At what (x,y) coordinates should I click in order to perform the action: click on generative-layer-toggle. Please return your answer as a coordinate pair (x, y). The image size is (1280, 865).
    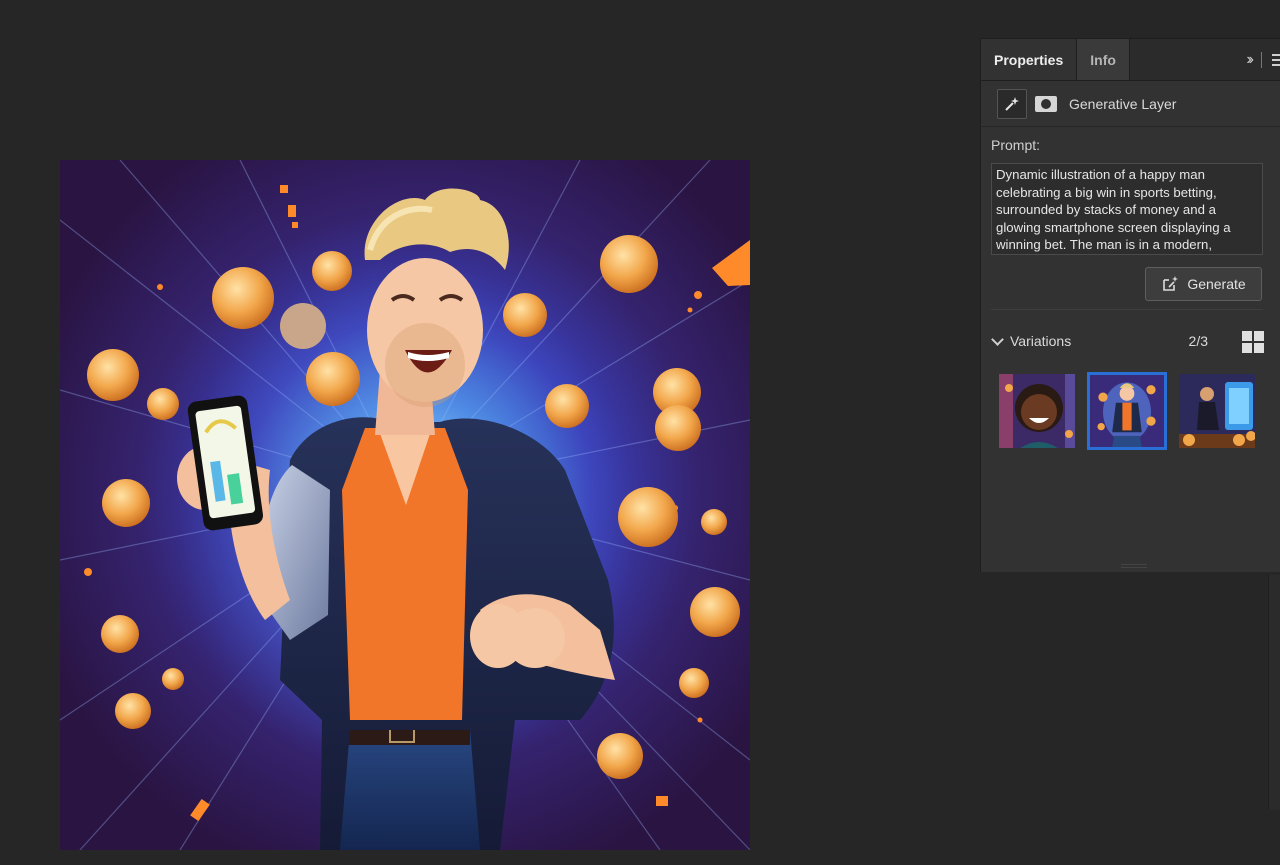
    Looking at the image, I should click on (1012, 103).